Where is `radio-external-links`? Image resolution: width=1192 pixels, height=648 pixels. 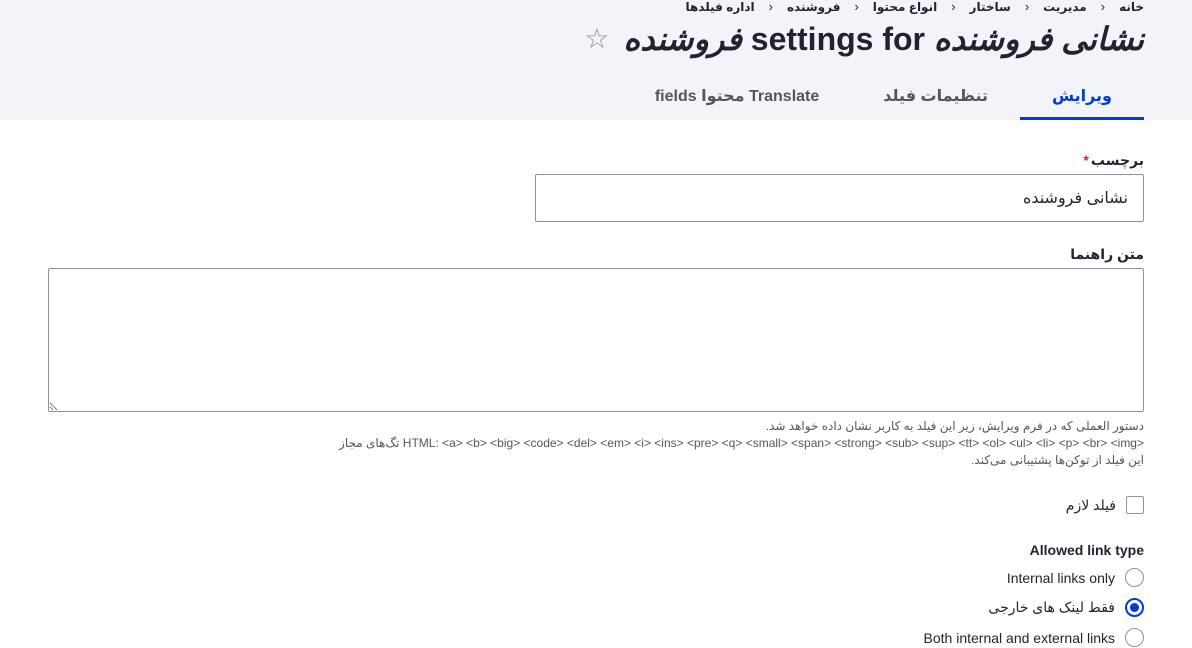
radio-external-links is located at coordinates (1134, 607).